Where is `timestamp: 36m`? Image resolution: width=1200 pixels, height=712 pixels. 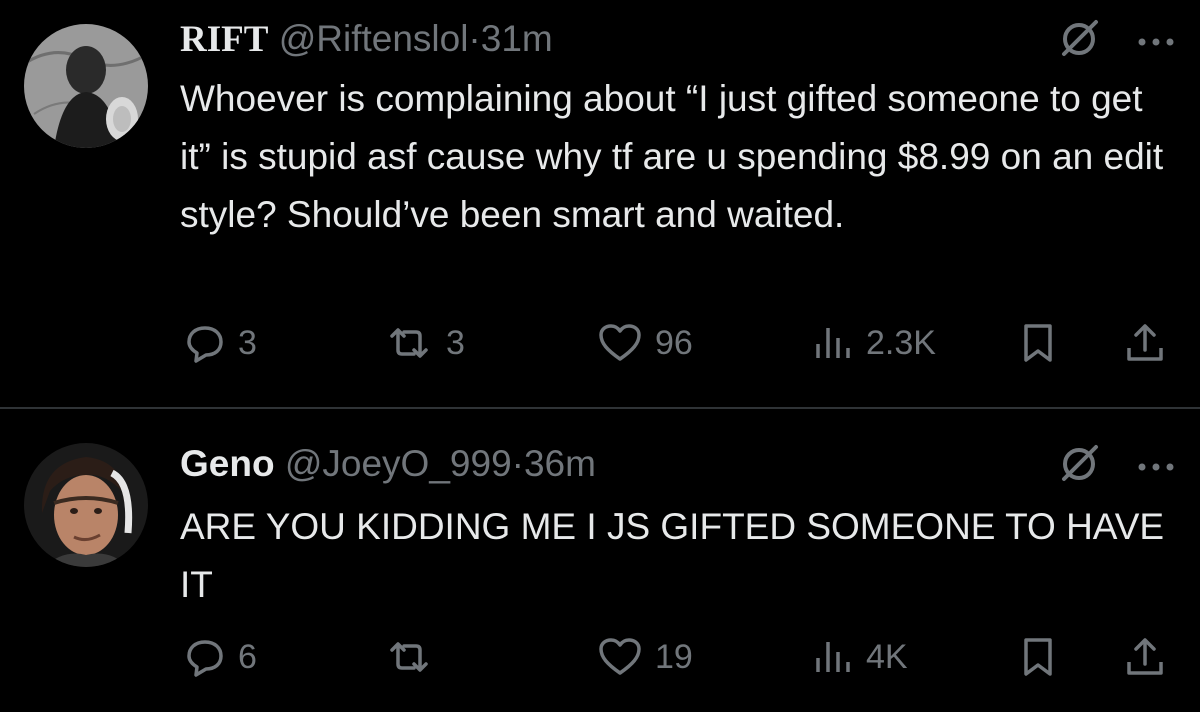 timestamp: 36m is located at coordinates (560, 463).